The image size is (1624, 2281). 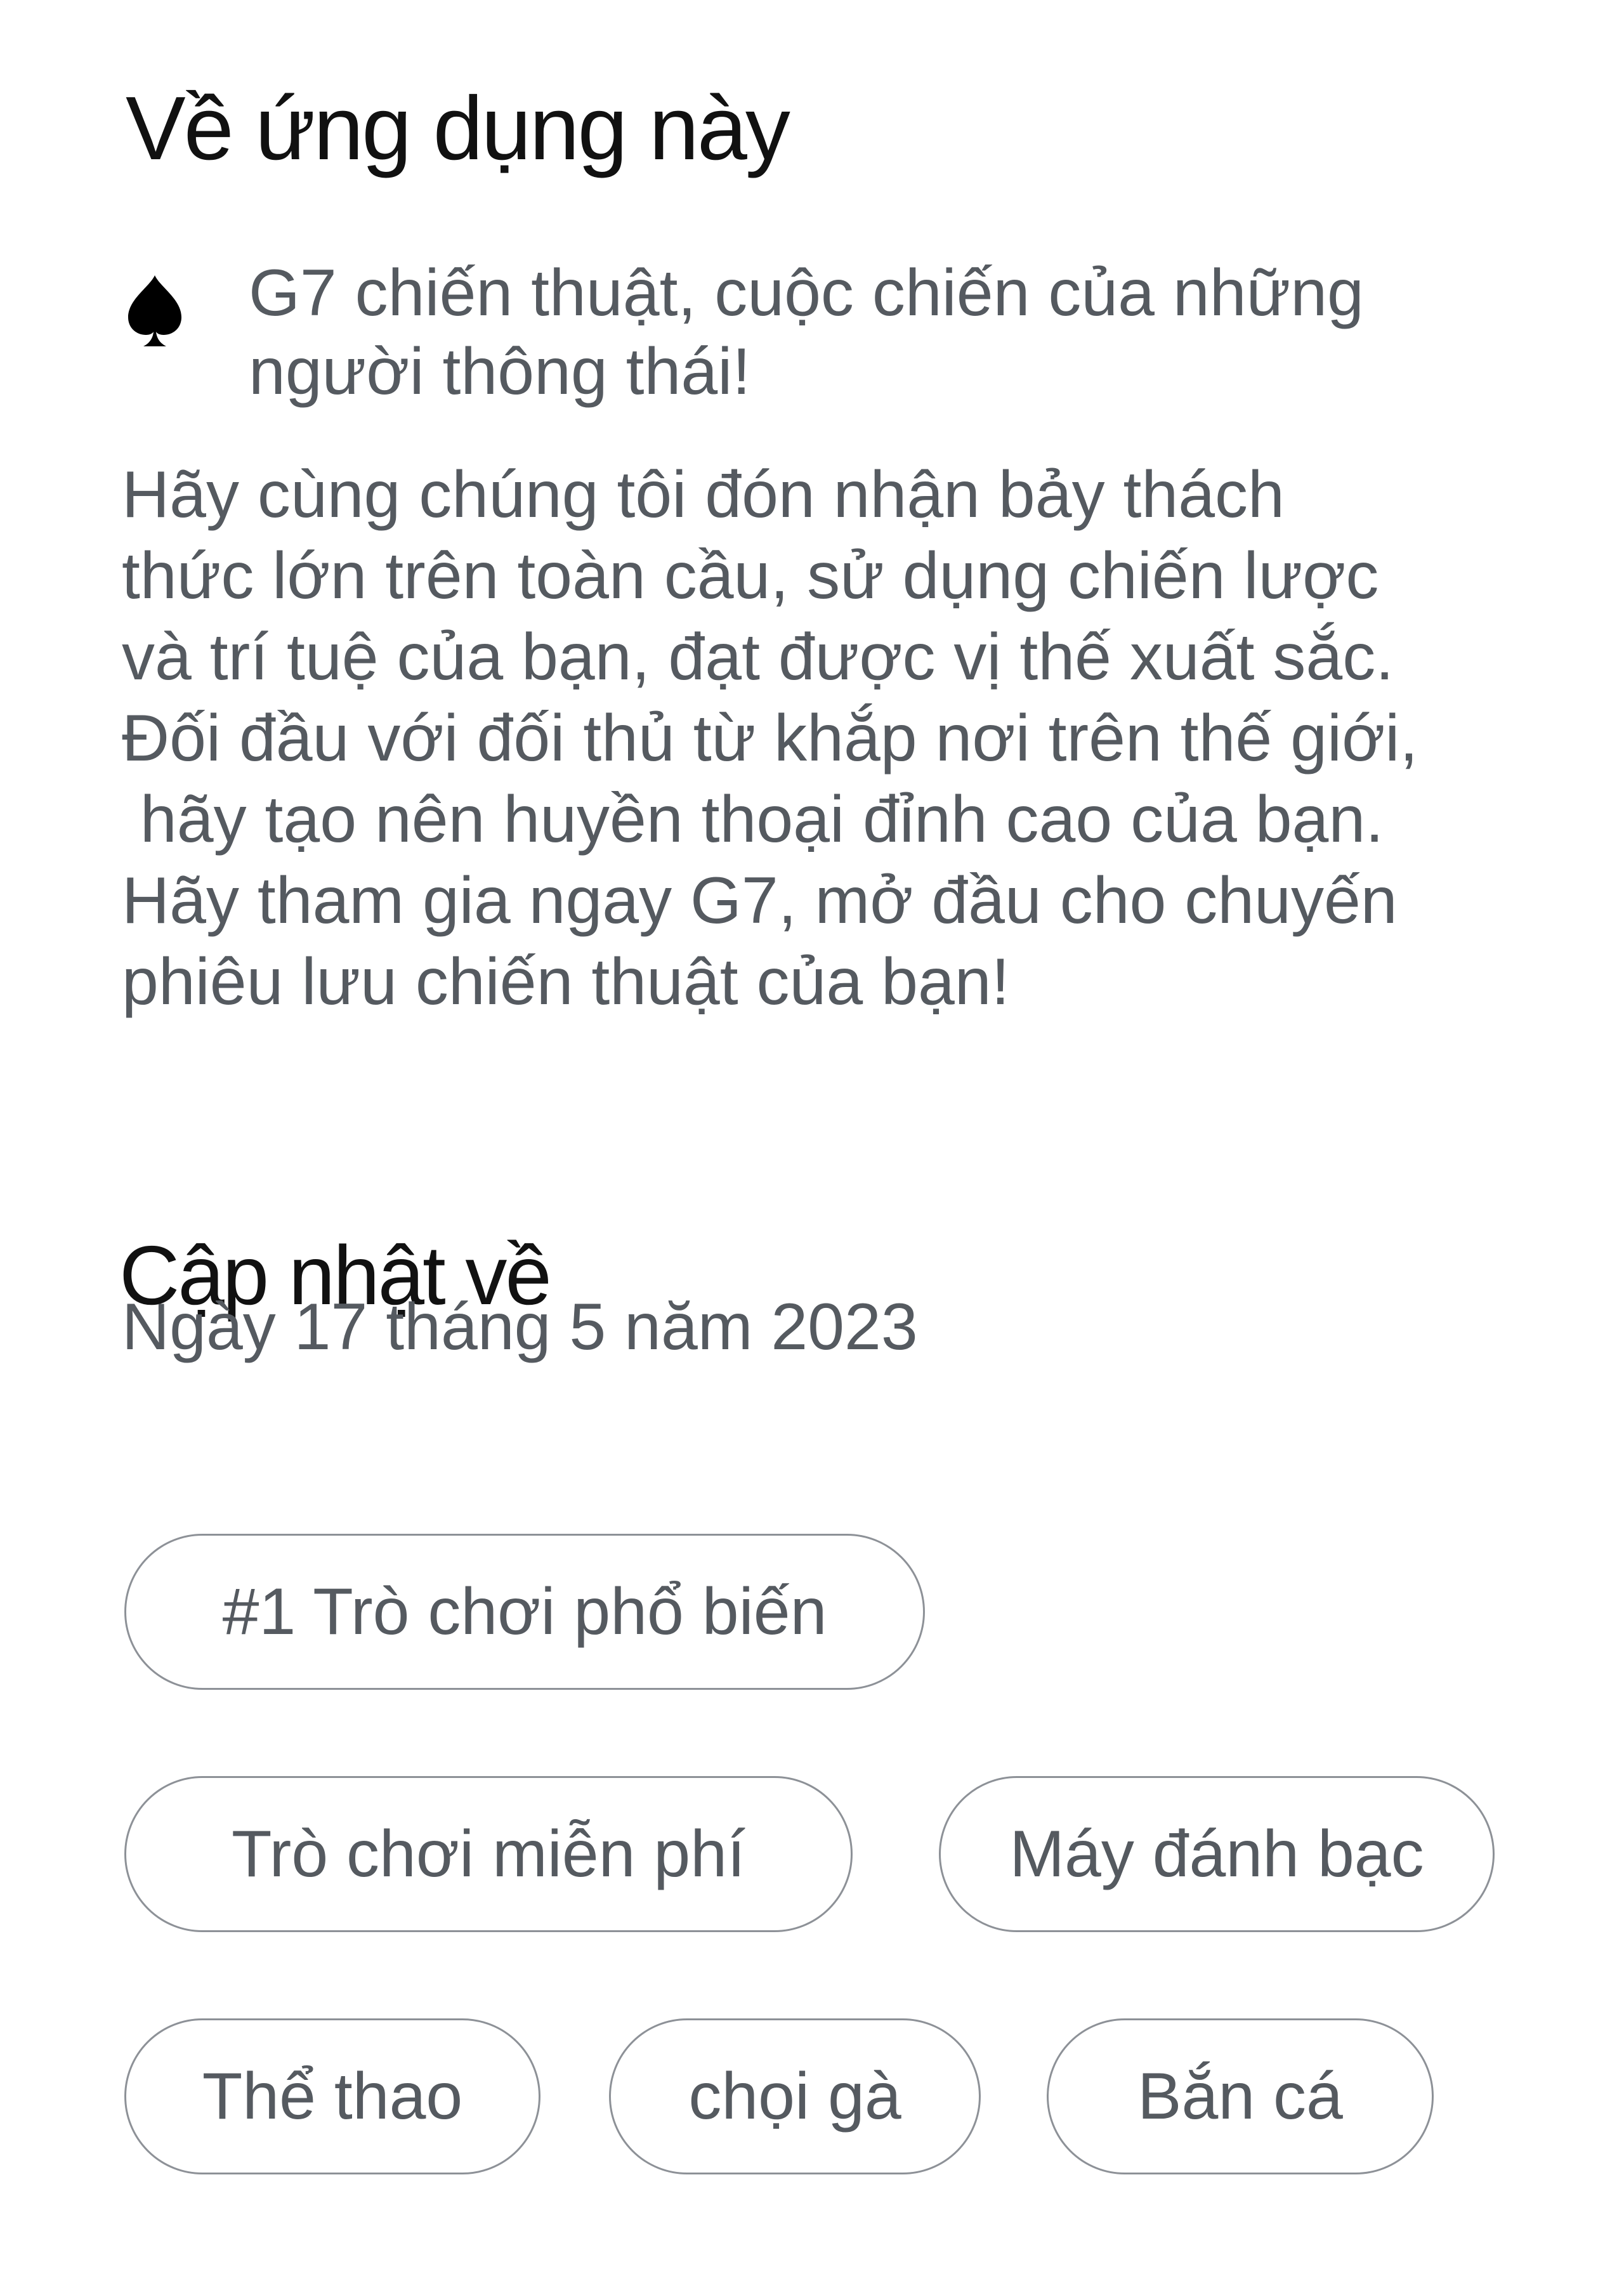 I want to click on tag-chip-cockfighting: chọi gà, so click(x=795, y=2096).